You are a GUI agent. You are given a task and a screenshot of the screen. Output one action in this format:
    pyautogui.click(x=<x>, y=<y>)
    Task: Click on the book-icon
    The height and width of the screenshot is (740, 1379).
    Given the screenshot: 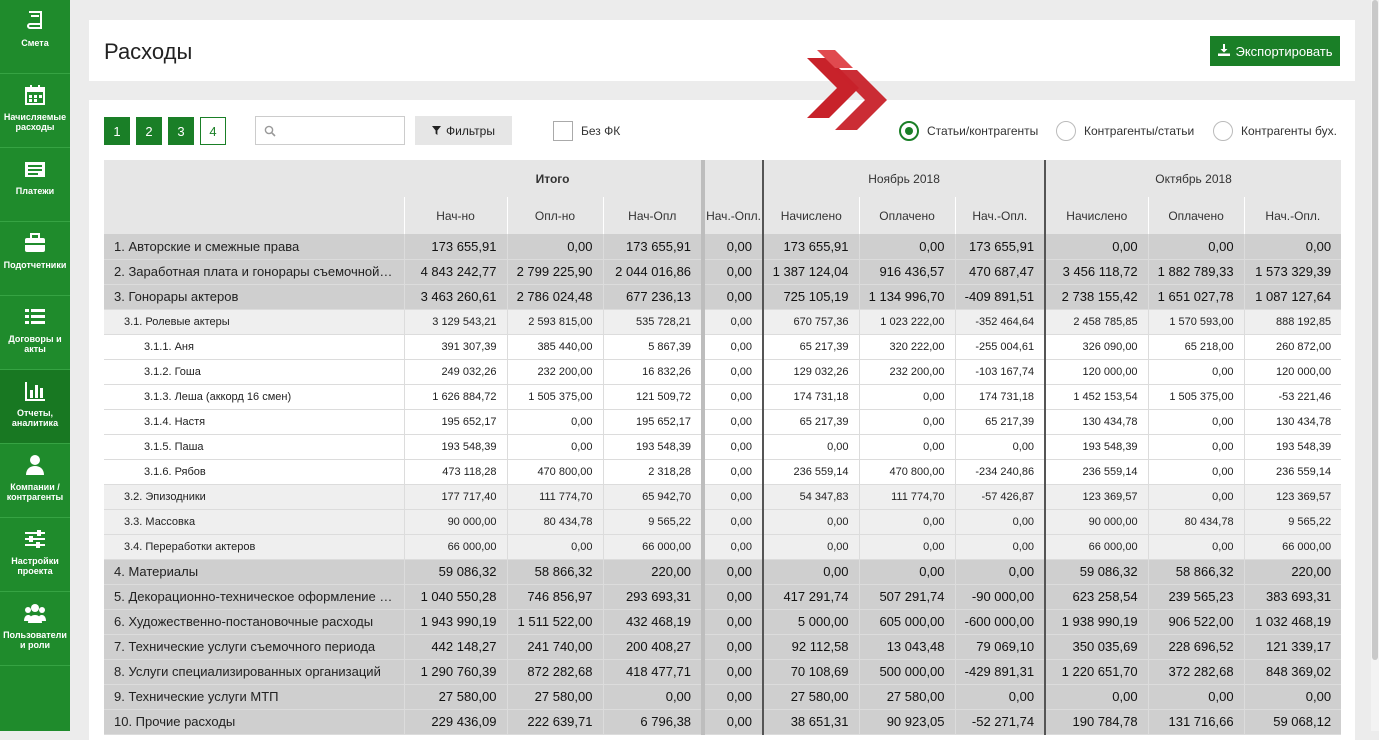 What is the action you would take?
    pyautogui.click(x=35, y=21)
    